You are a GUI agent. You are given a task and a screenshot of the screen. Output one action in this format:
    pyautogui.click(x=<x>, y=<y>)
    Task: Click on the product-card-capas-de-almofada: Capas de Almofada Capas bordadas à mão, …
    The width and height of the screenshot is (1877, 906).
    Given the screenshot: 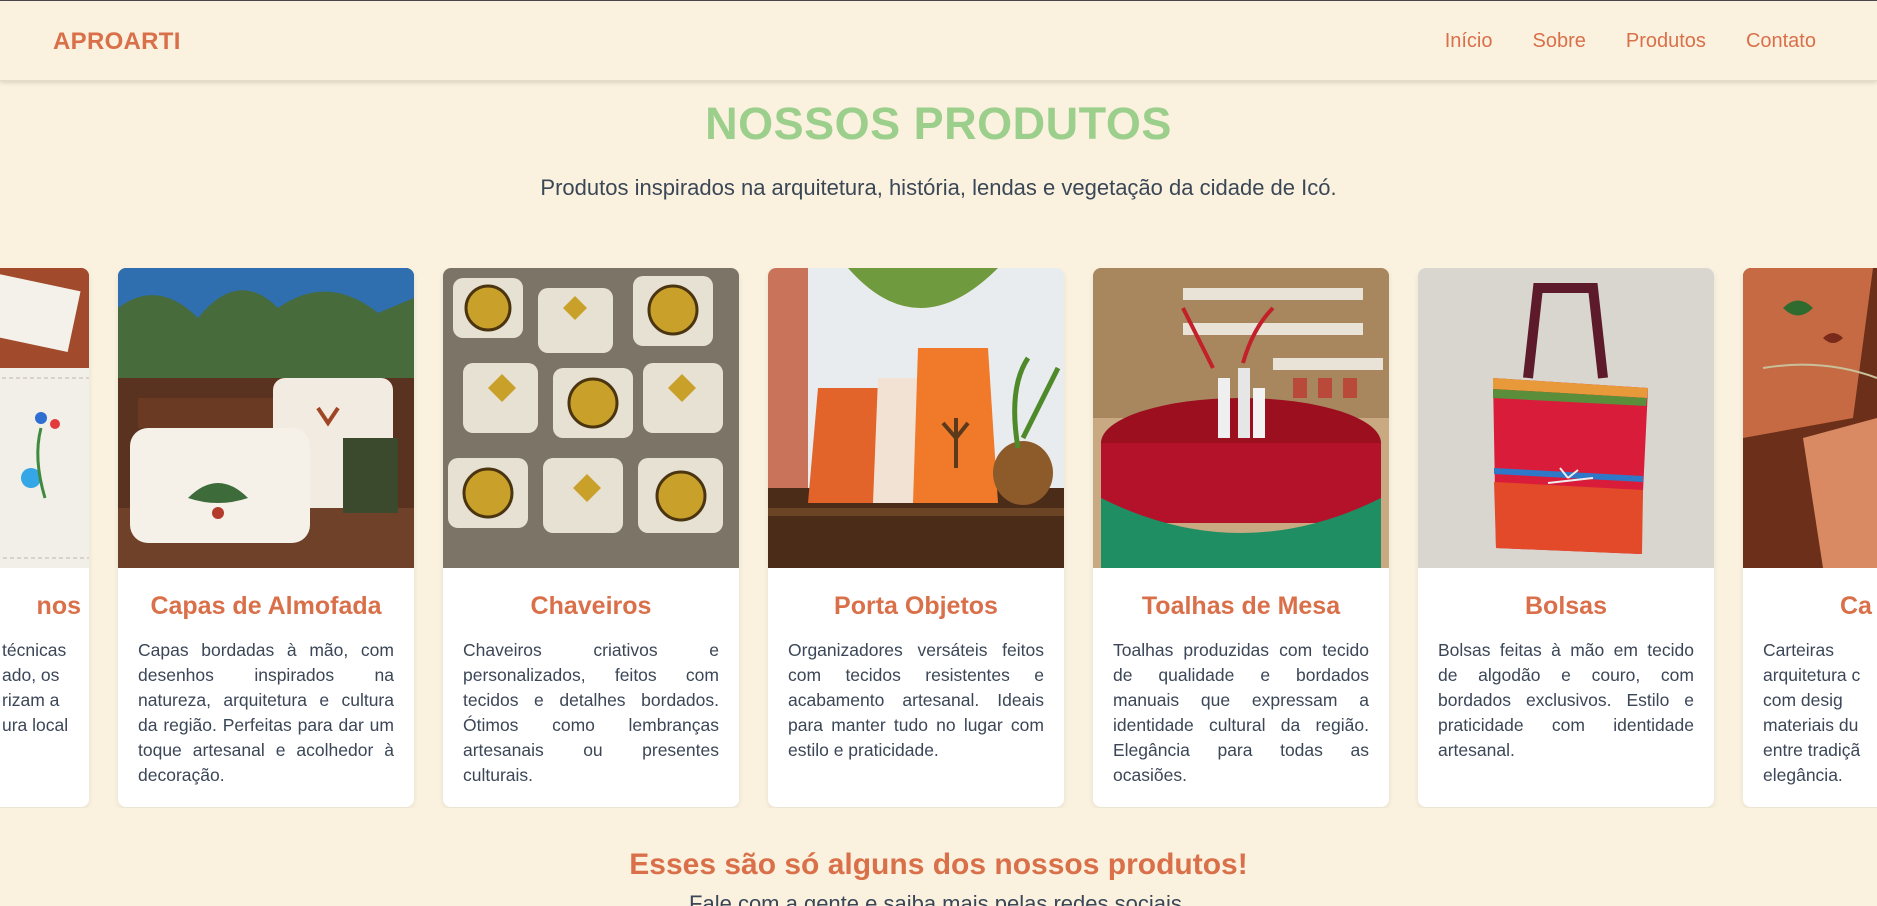 What is the action you would take?
    pyautogui.click(x=266, y=537)
    